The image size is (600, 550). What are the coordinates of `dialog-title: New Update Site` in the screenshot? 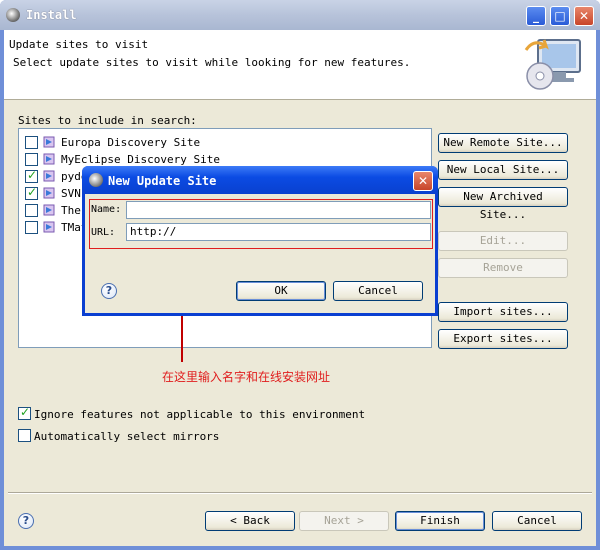 It's located at (162, 181).